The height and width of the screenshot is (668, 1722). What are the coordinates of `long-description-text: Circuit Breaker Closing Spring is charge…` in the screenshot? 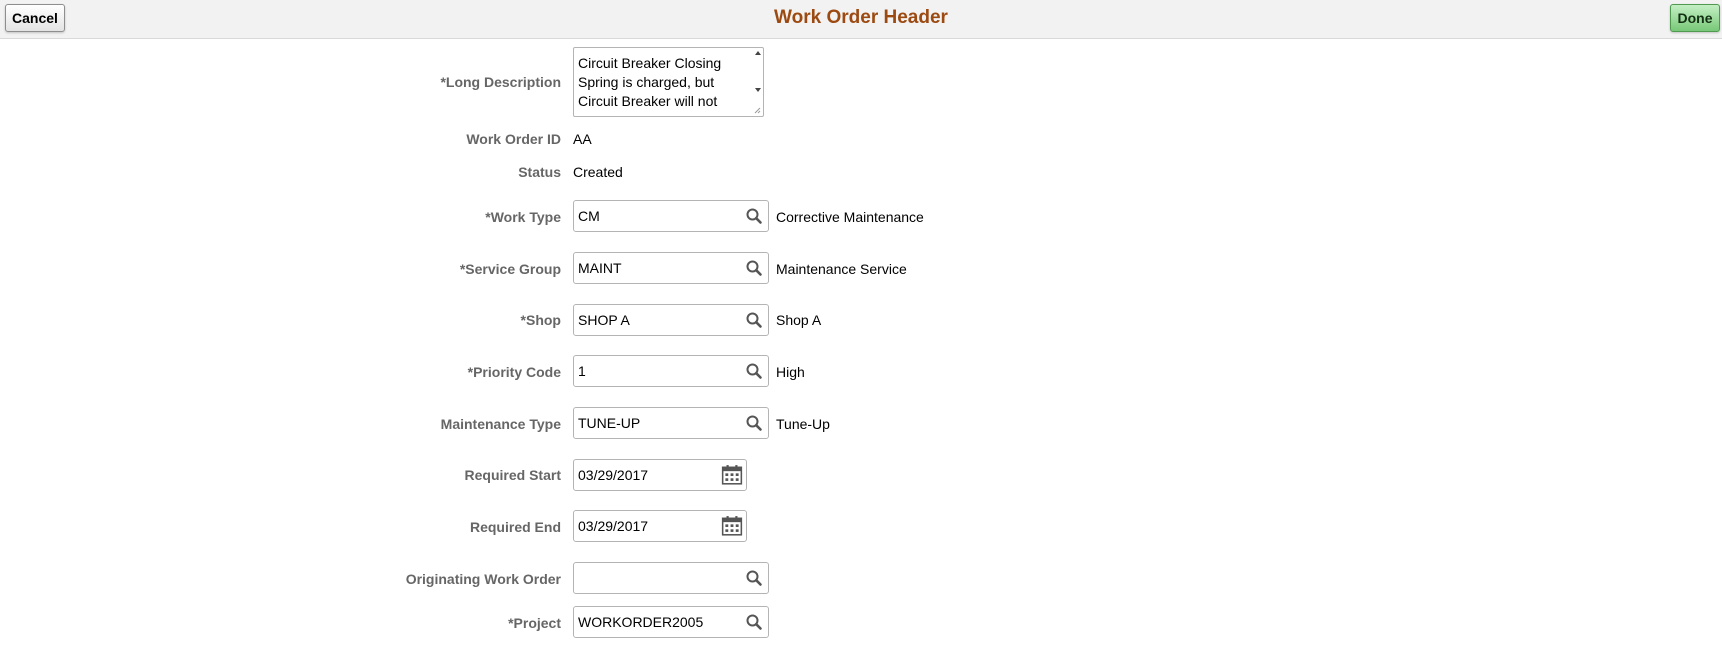 It's located at (650, 82).